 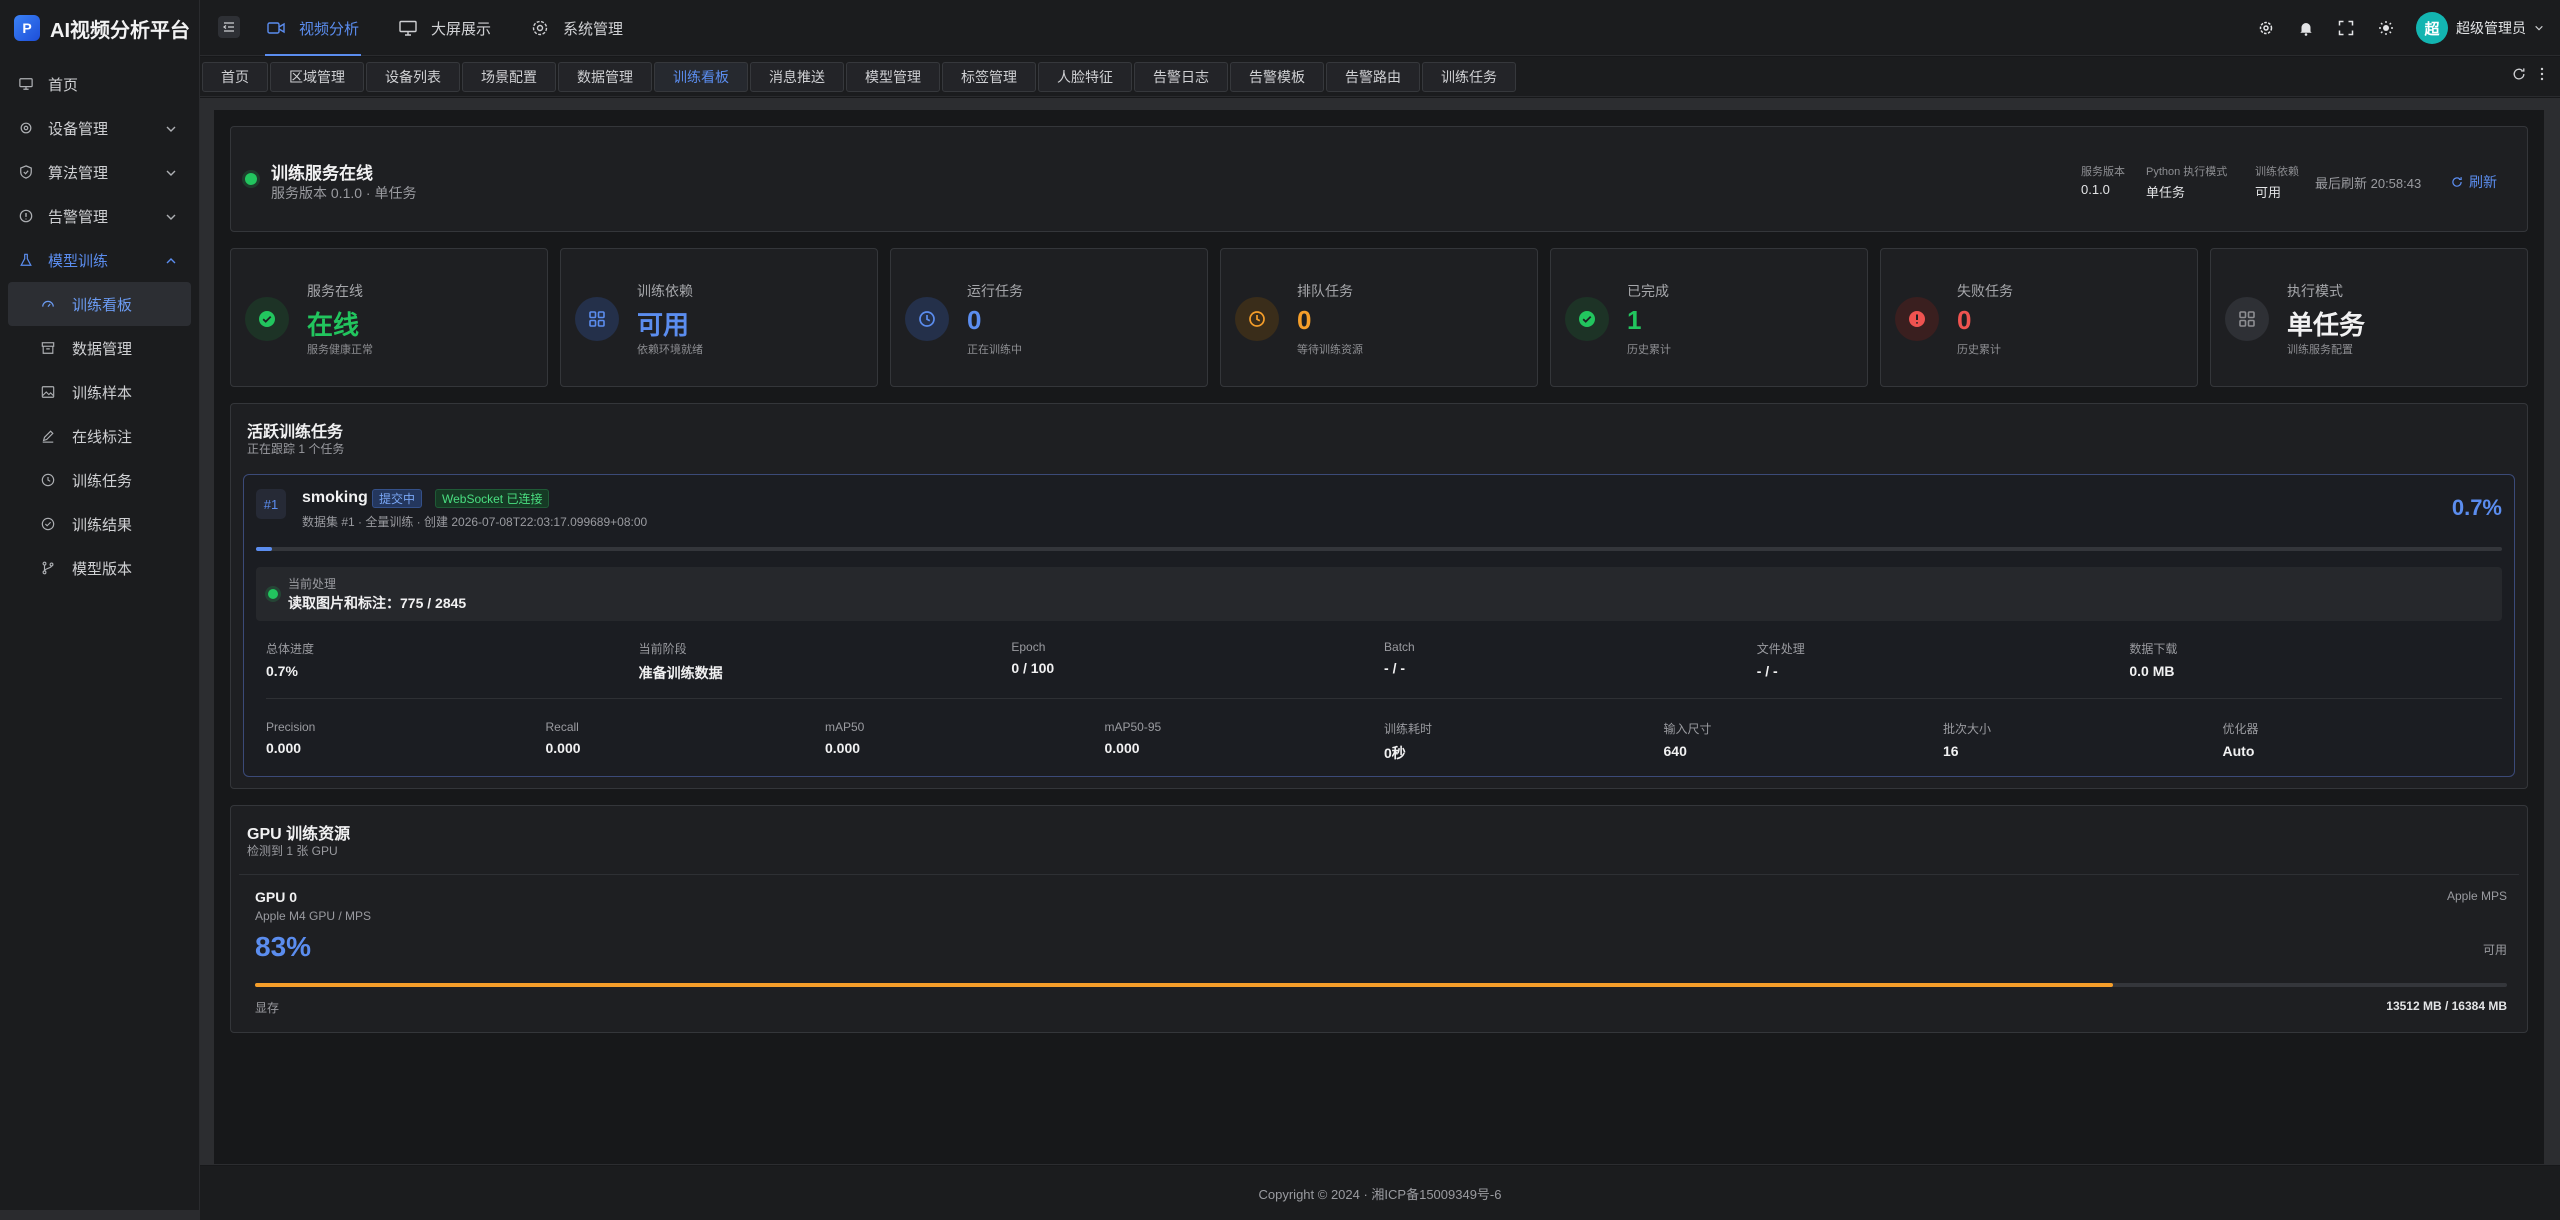 I want to click on theme-toggle-button, so click(x=2386, y=28).